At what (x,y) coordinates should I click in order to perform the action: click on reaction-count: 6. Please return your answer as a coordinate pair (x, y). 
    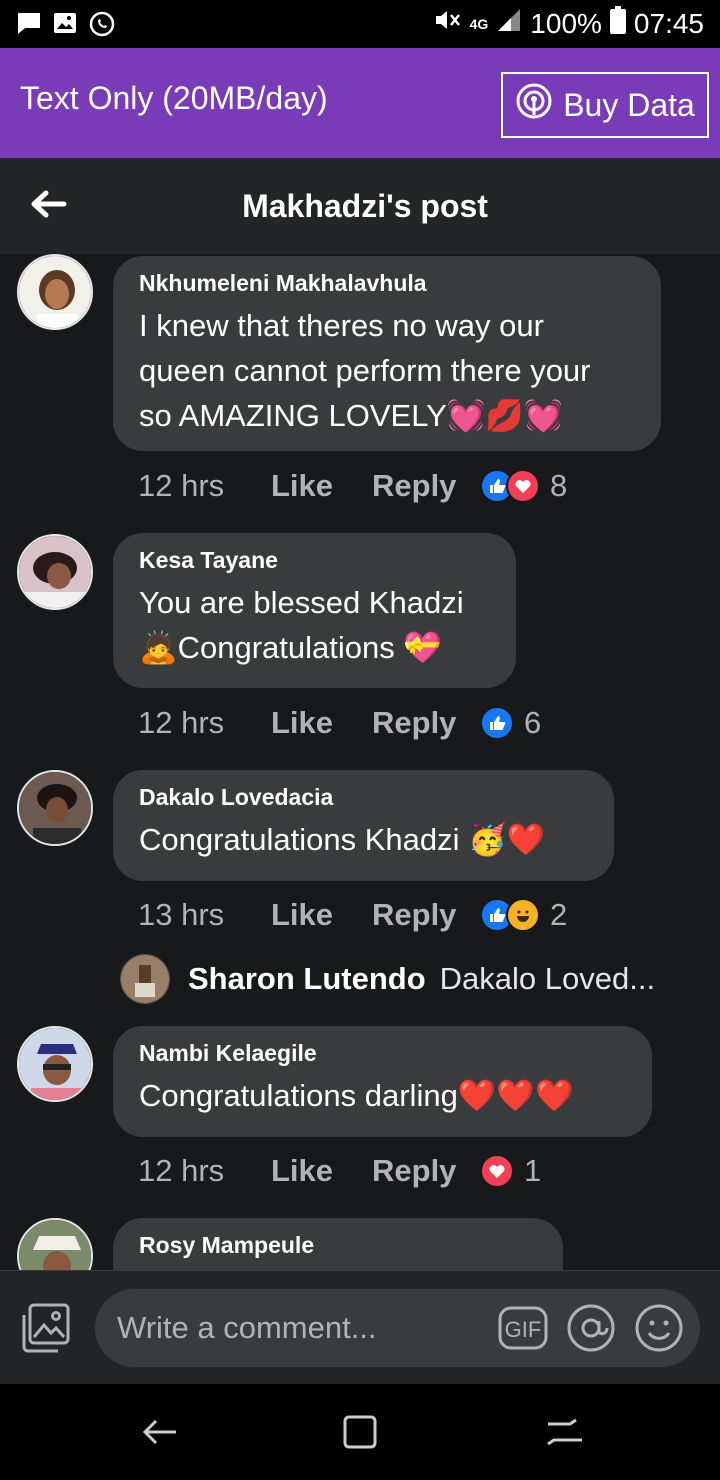
    Looking at the image, I should click on (533, 722).